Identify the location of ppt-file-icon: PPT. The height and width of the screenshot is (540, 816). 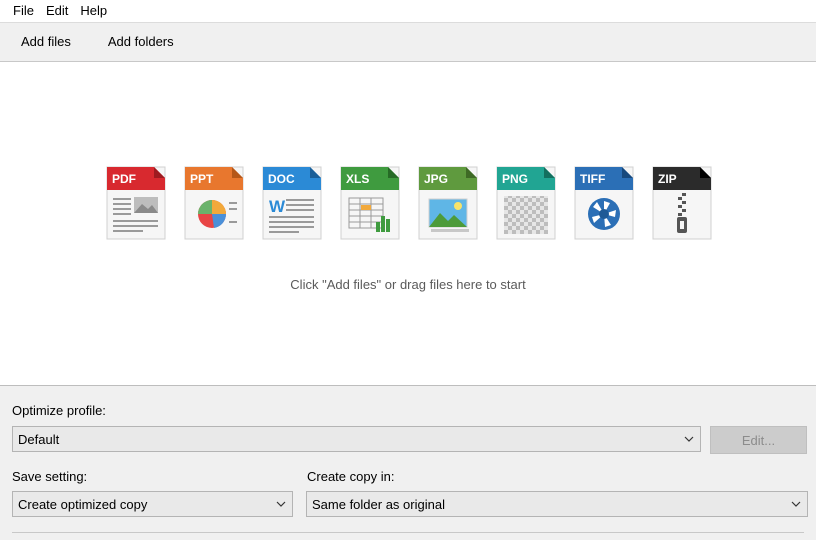
(214, 203).